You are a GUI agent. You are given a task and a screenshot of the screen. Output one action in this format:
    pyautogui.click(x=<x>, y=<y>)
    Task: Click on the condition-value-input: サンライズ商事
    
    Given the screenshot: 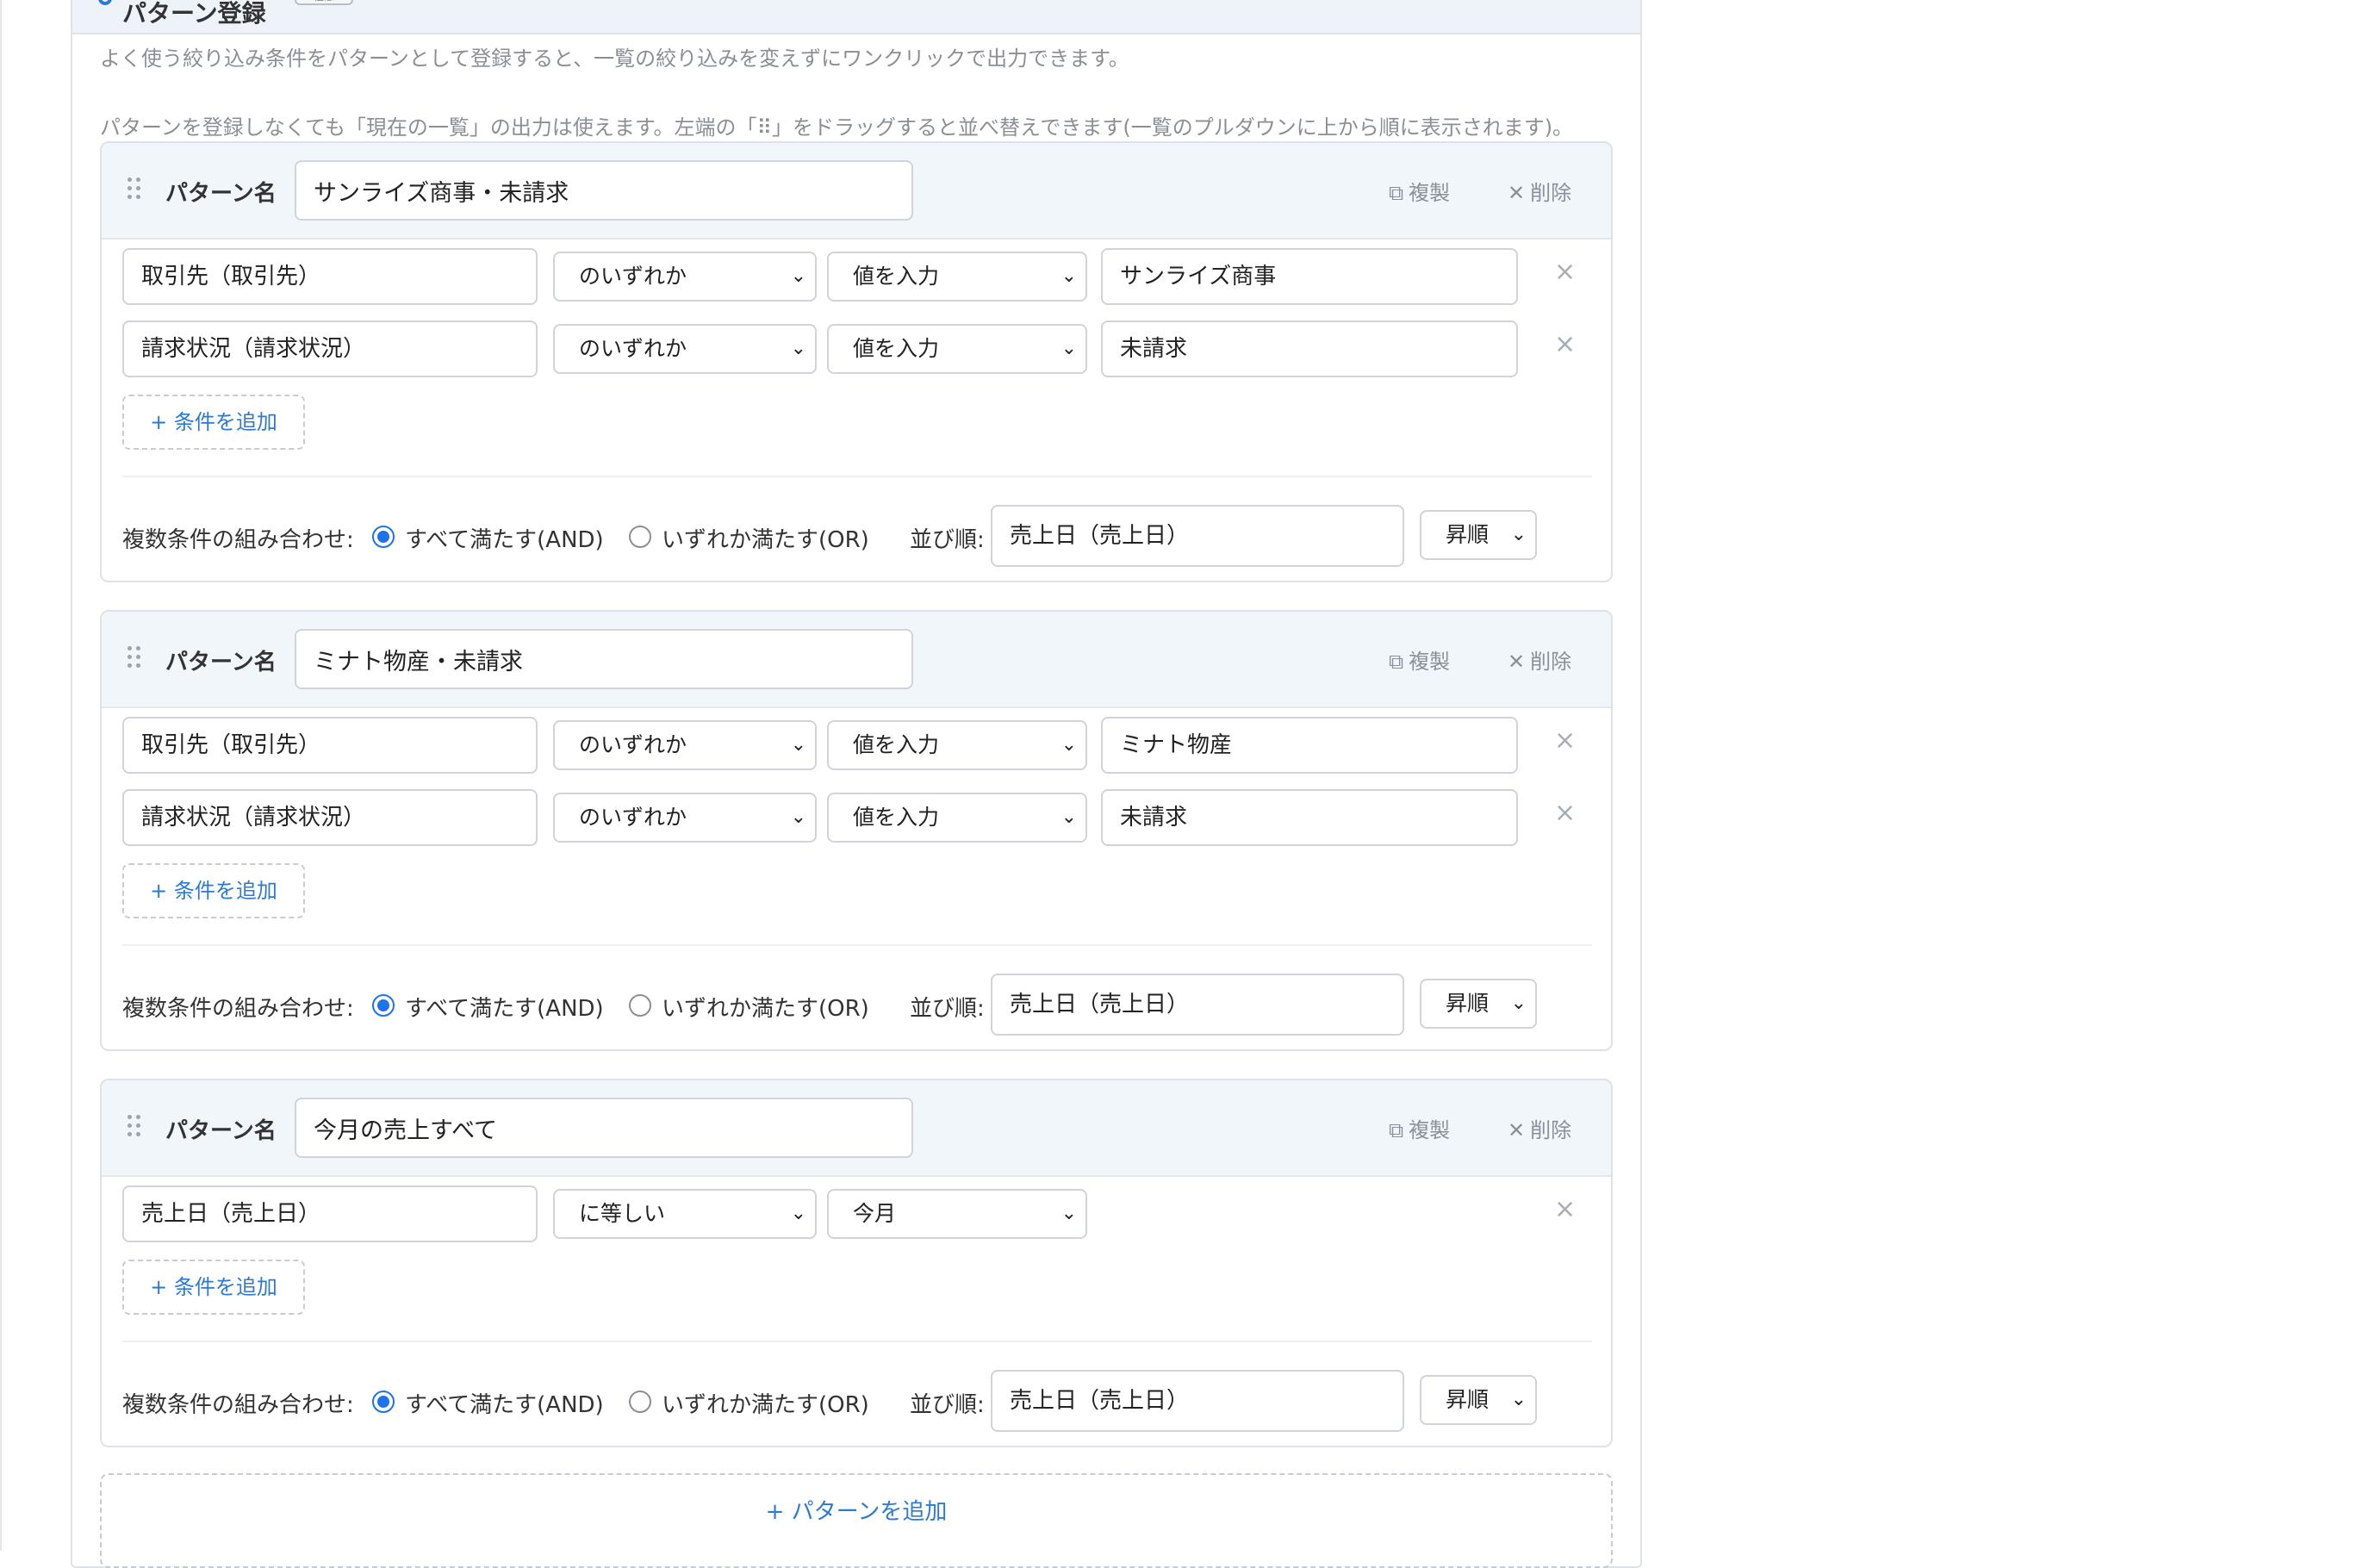 What is the action you would take?
    pyautogui.click(x=1309, y=276)
    